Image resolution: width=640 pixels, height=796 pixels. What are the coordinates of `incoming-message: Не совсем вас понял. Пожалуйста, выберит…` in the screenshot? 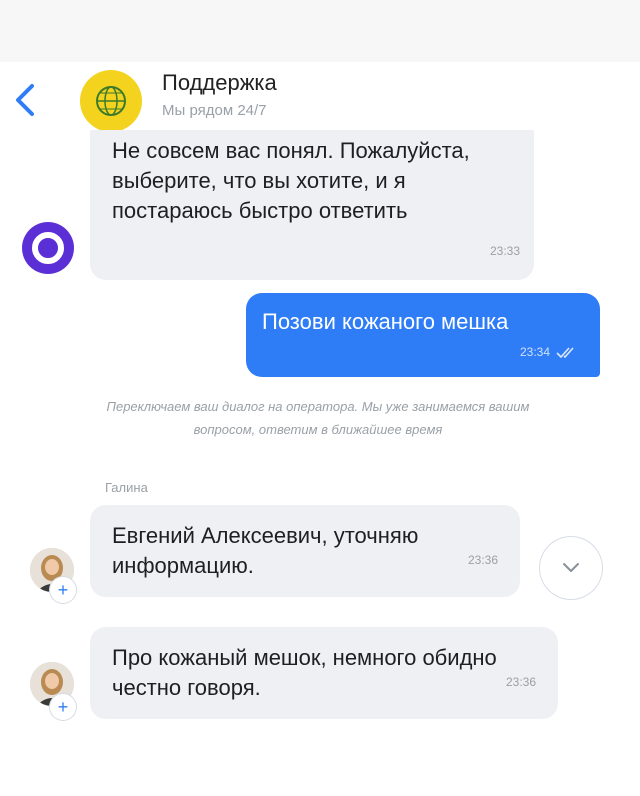 It's located at (312, 205).